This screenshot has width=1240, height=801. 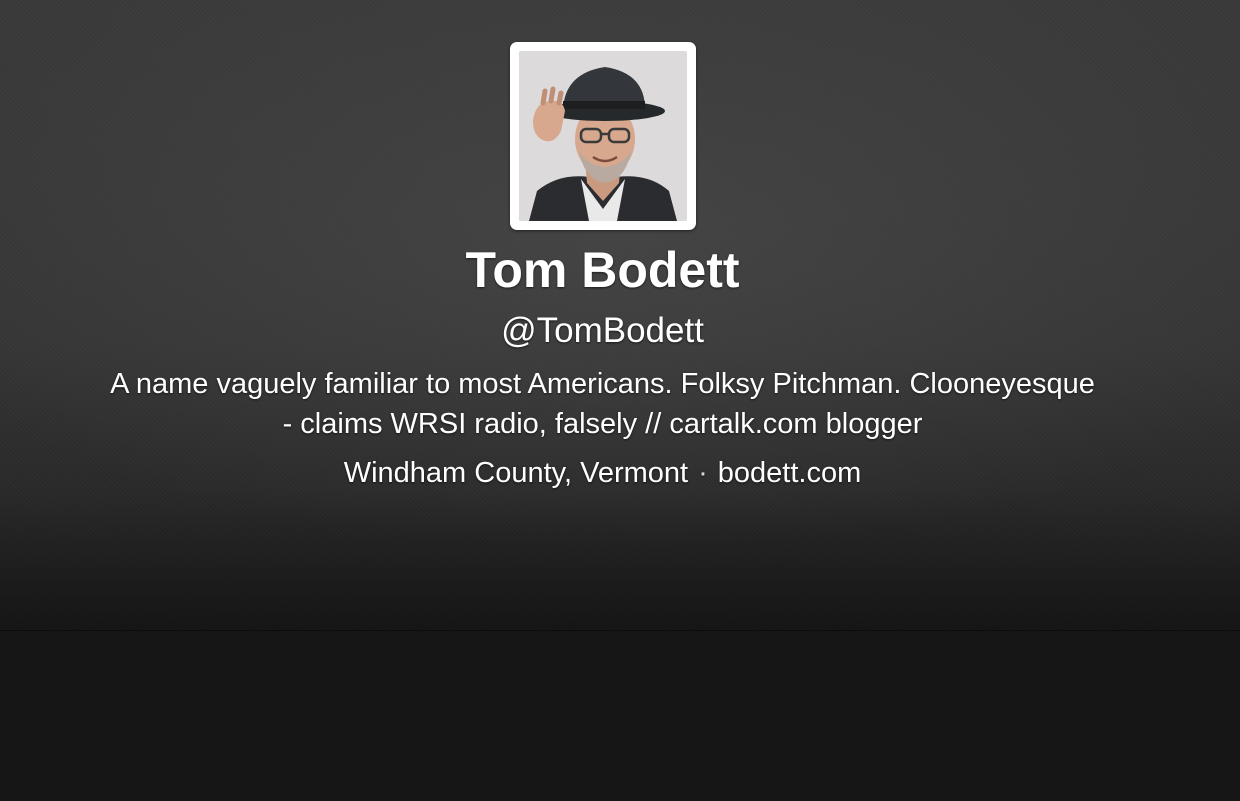 I want to click on avatar, so click(x=603, y=136).